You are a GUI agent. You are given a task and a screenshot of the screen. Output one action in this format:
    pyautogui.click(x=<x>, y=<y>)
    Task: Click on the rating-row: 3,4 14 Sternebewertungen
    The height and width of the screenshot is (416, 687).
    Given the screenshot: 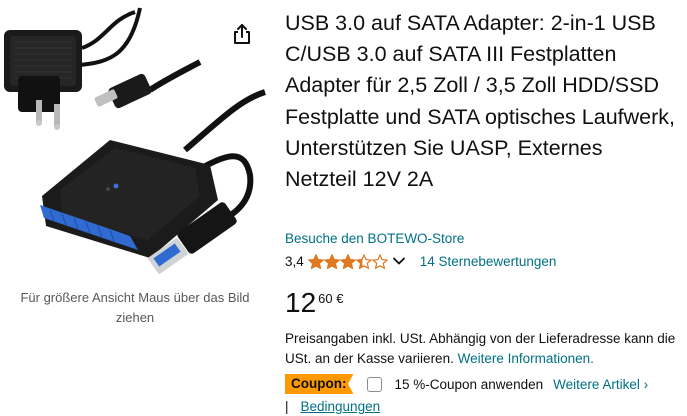 What is the action you would take?
    pyautogui.click(x=420, y=261)
    